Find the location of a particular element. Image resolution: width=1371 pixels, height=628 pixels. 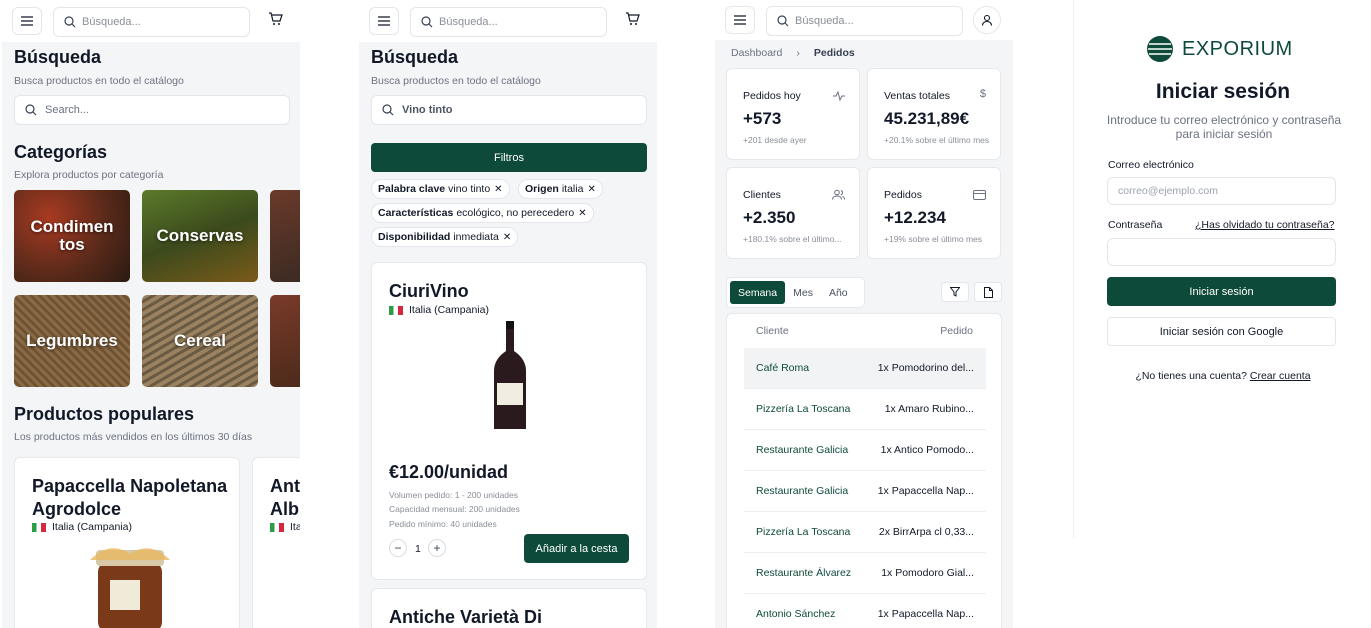

product-origin: Italia (Campania) is located at coordinates (439, 310).